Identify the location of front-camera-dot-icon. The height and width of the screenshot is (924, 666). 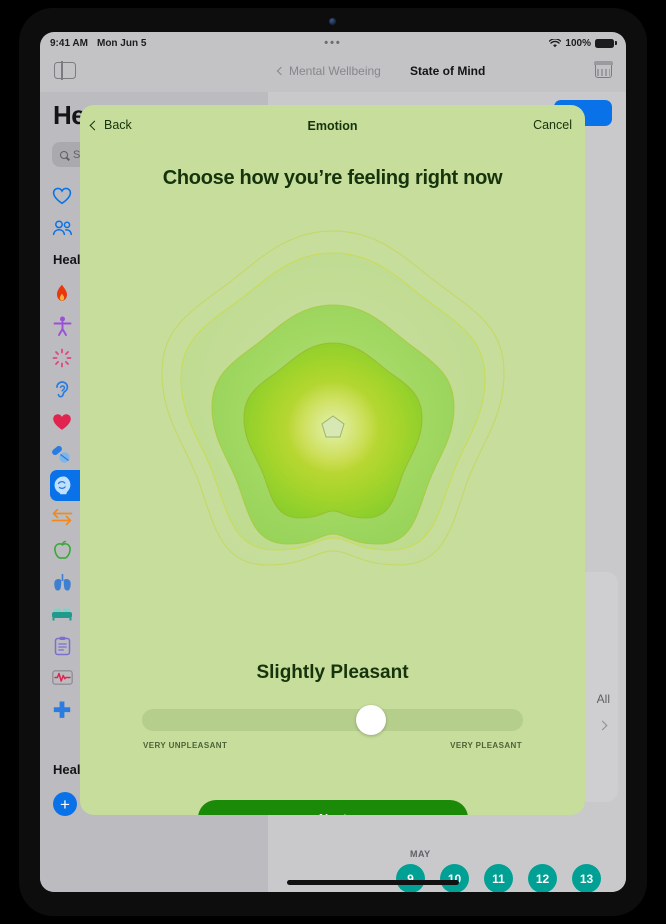
(332, 21).